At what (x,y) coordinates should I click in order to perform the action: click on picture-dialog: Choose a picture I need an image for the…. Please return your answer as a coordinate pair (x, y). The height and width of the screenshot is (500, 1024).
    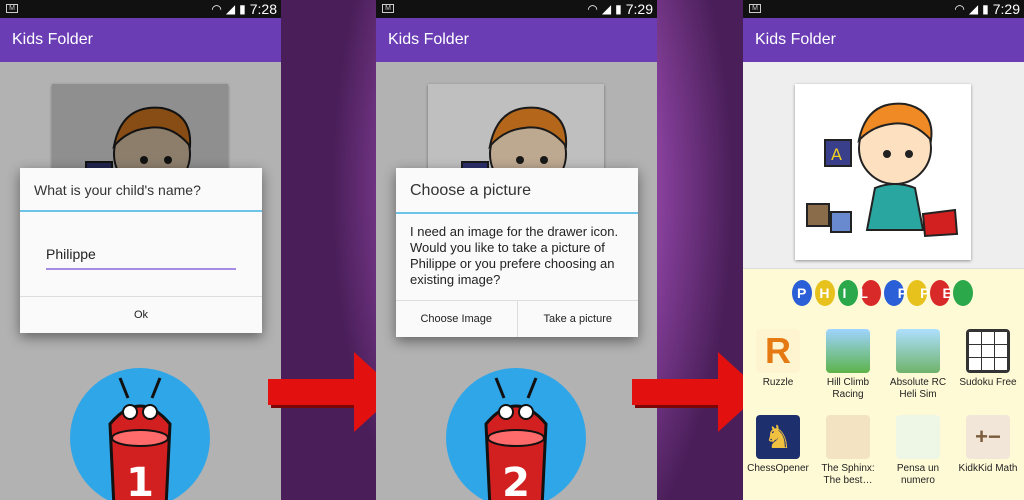
    Looking at the image, I should click on (517, 252).